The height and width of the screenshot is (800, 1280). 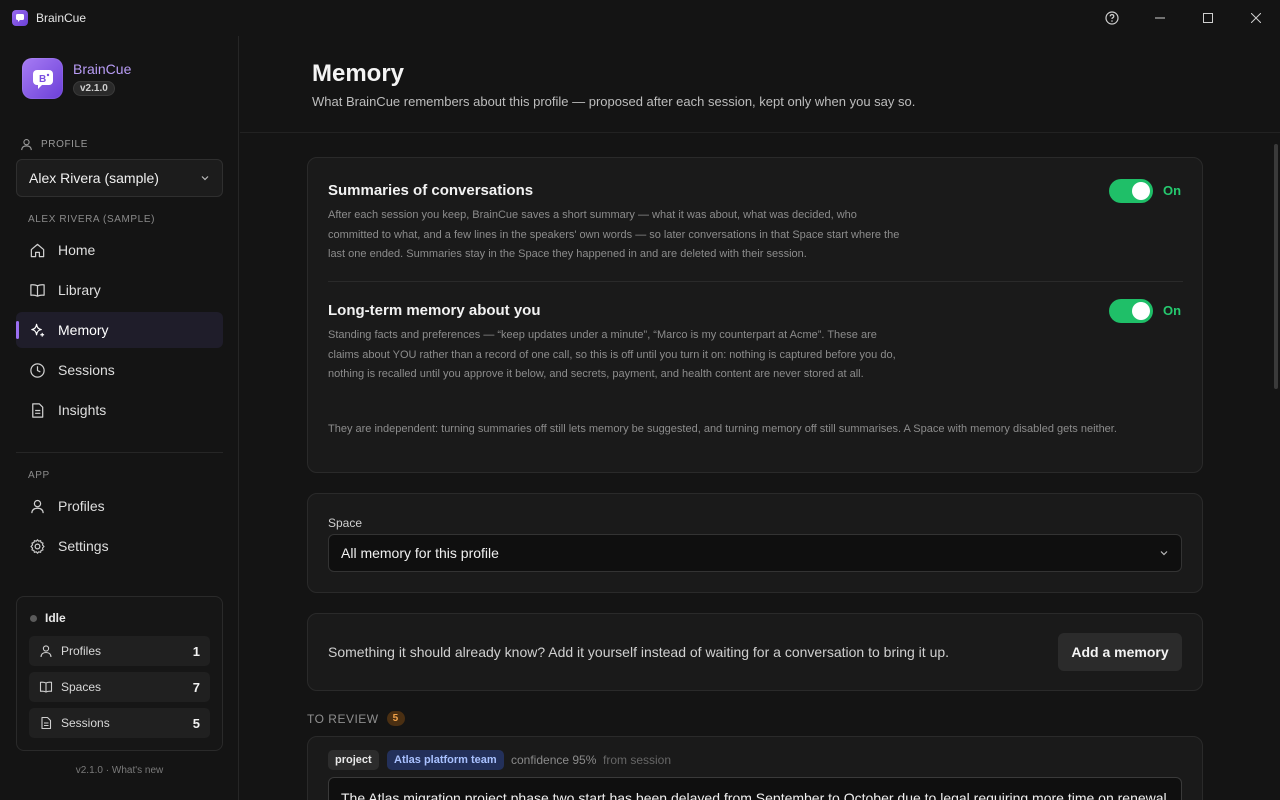 I want to click on sidebar-divider, so click(x=119, y=452).